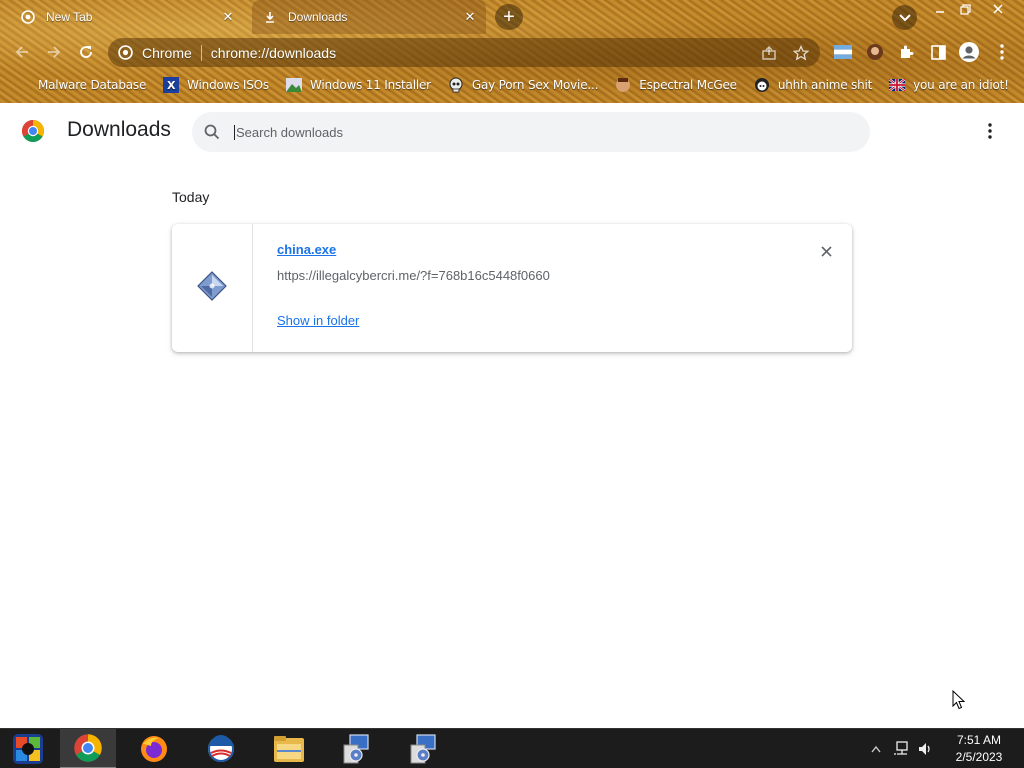 This screenshot has height=768, width=1024. I want to click on forward-arrow-icon, so click(54, 52).